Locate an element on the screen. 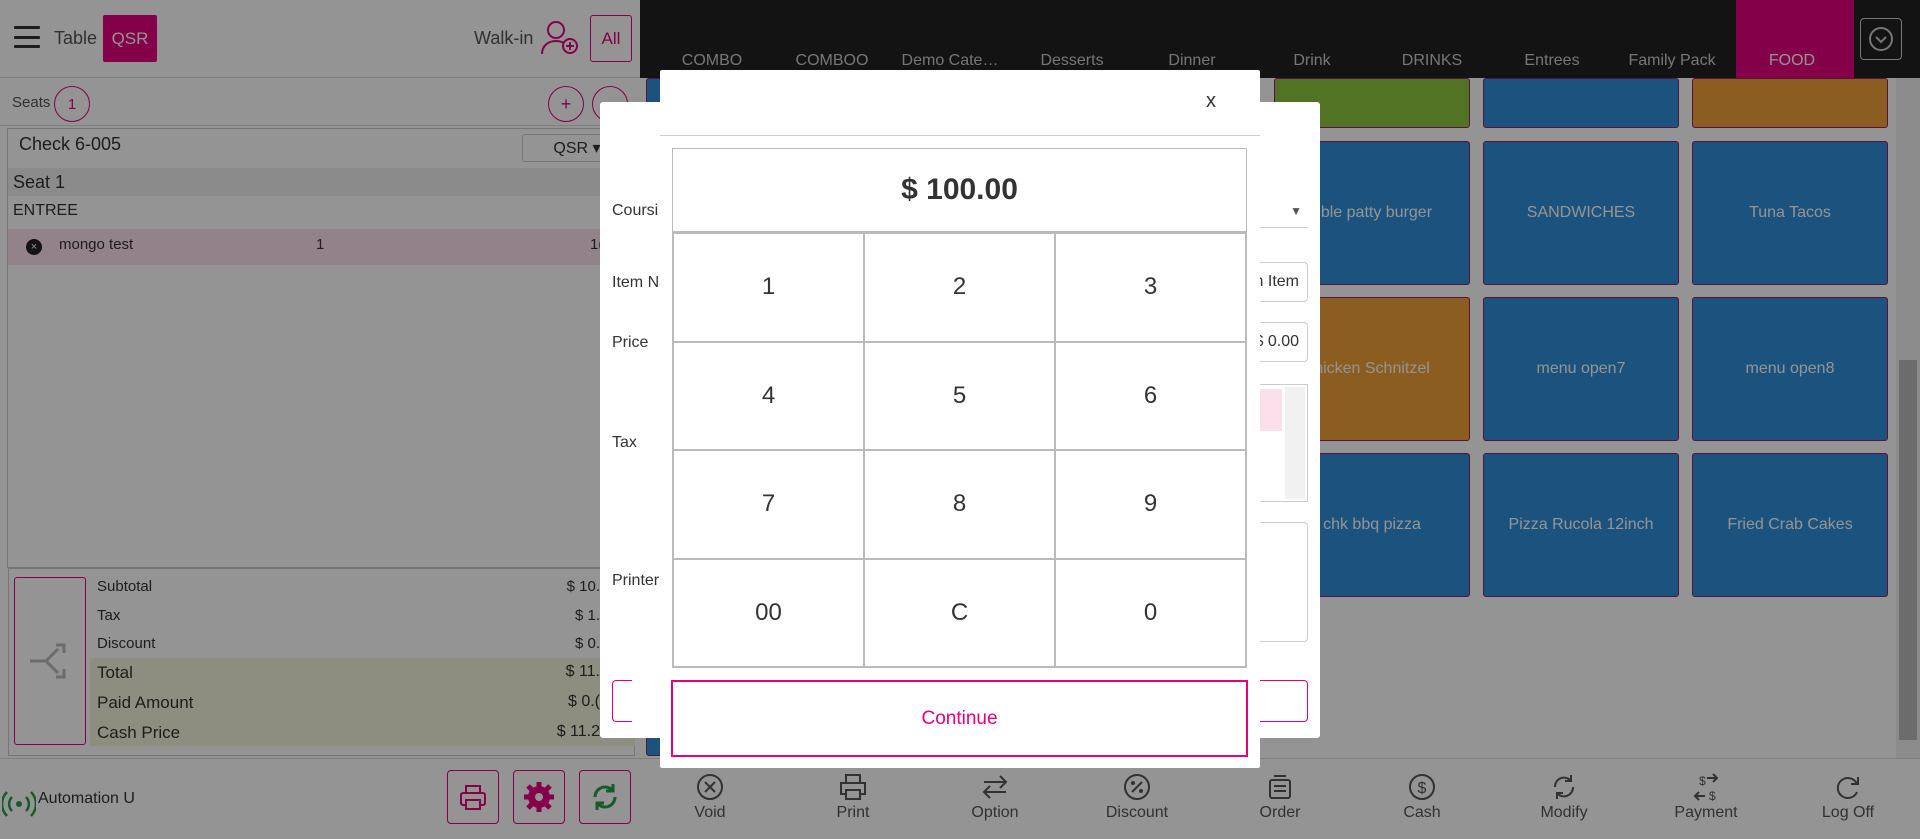  key-00: 00 is located at coordinates (768, 612).